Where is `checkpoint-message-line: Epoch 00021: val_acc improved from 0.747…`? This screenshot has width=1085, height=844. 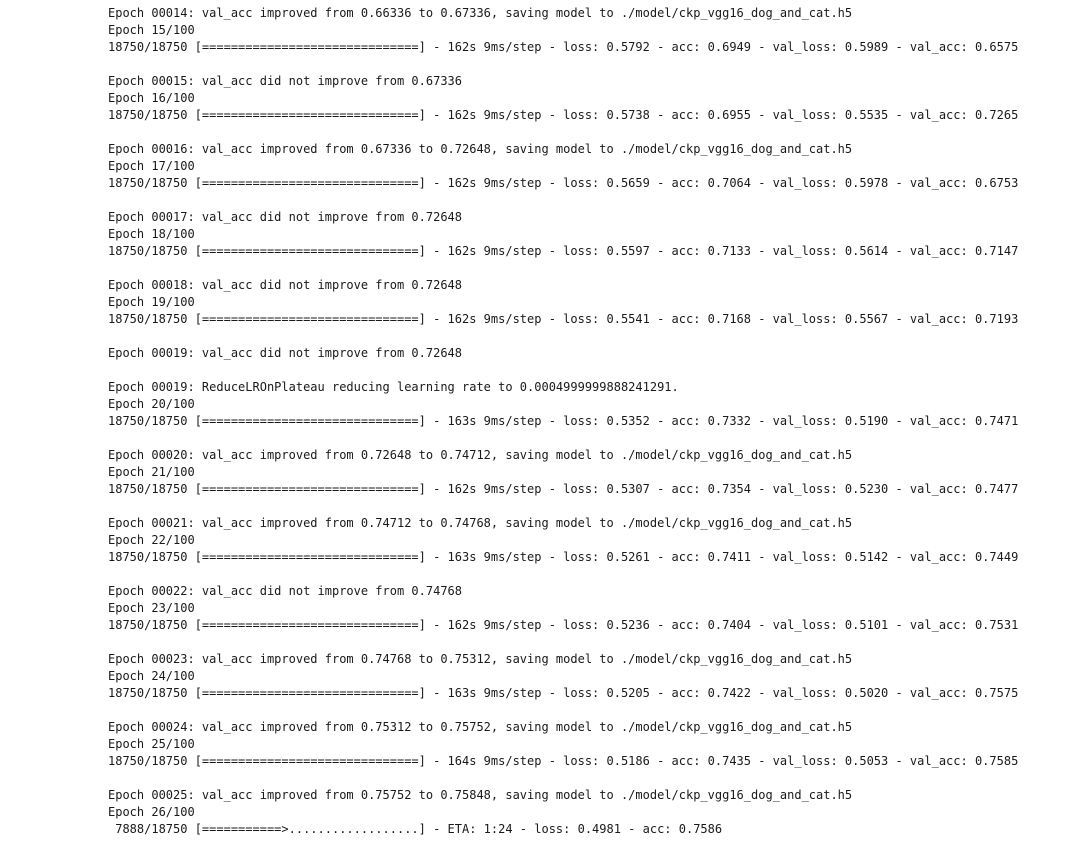
checkpoint-message-line: Epoch 00021: val_acc improved from 0.747… is located at coordinates (480, 523).